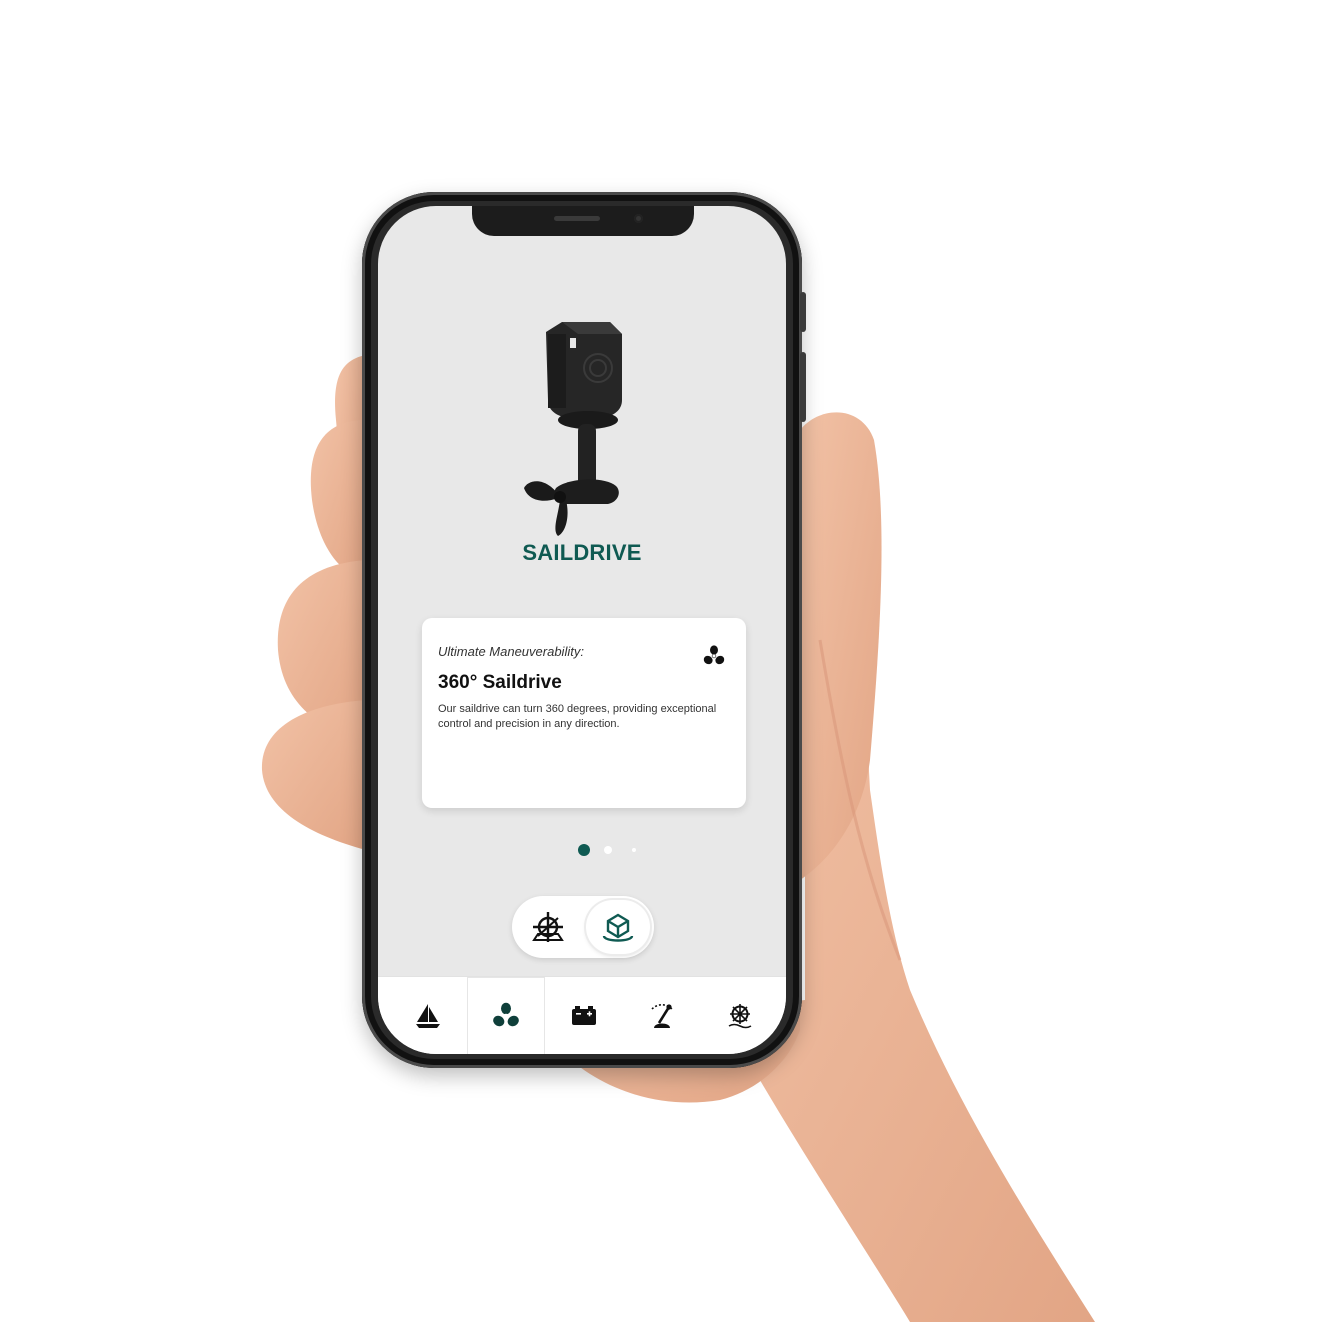  I want to click on box-3d-icon, so click(618, 927).